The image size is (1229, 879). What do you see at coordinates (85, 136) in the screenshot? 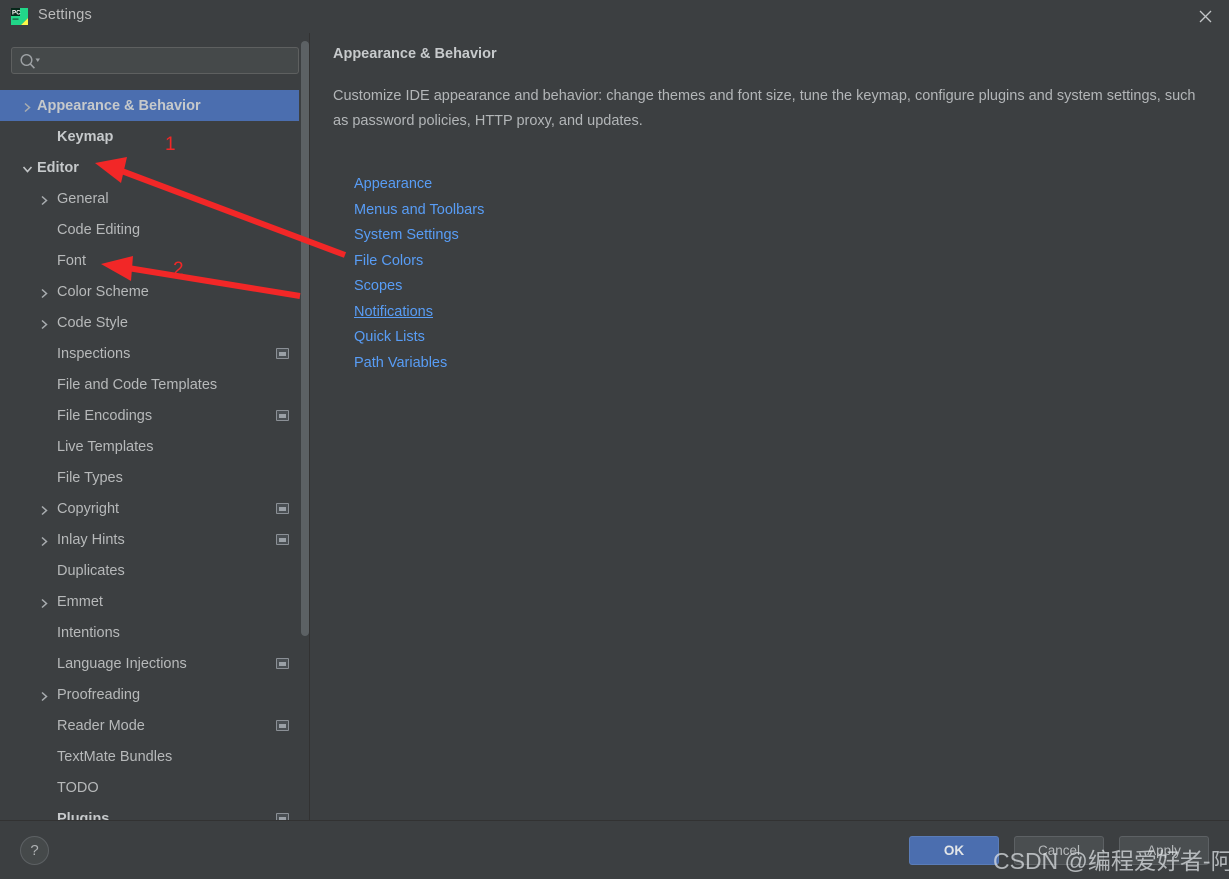
I see `sidebar-item-label: Keymap` at bounding box center [85, 136].